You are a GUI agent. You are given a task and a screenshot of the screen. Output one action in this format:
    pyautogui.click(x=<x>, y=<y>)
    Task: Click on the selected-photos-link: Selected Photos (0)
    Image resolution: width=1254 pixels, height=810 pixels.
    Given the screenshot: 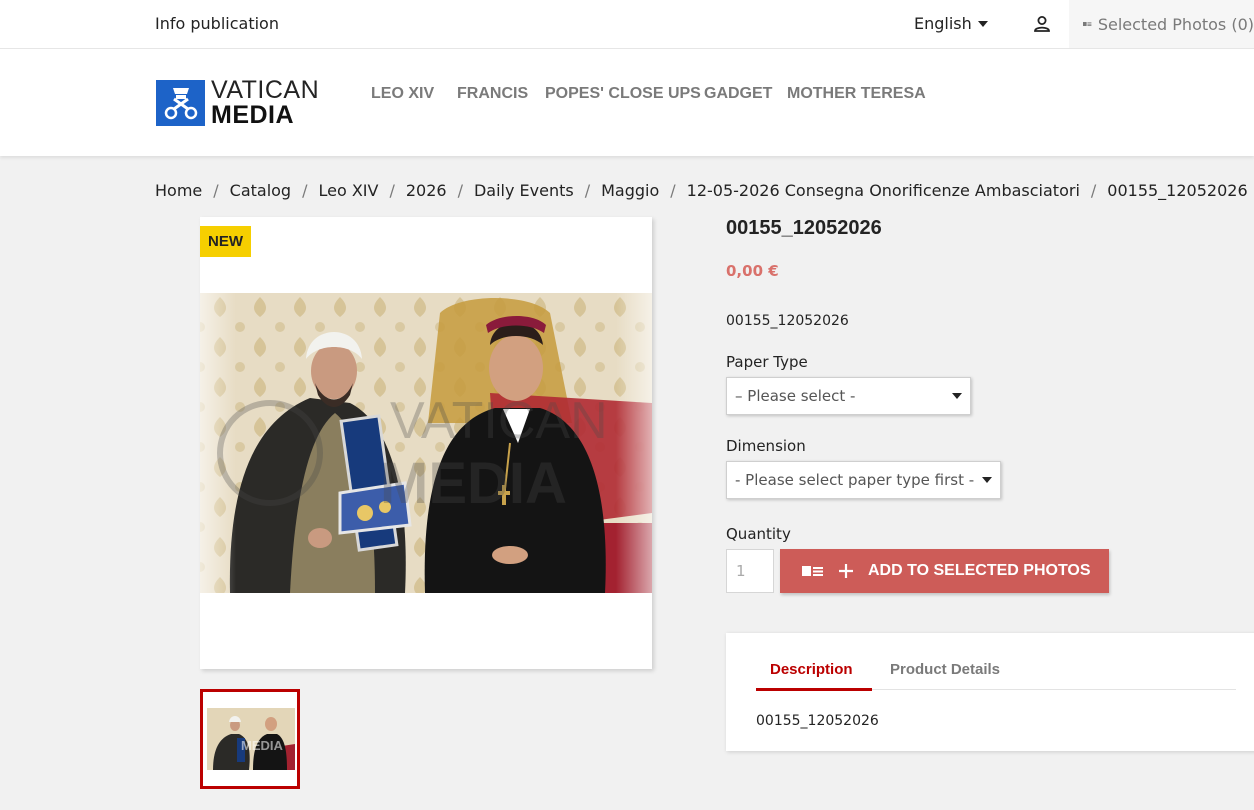 What is the action you would take?
    pyautogui.click(x=1161, y=24)
    